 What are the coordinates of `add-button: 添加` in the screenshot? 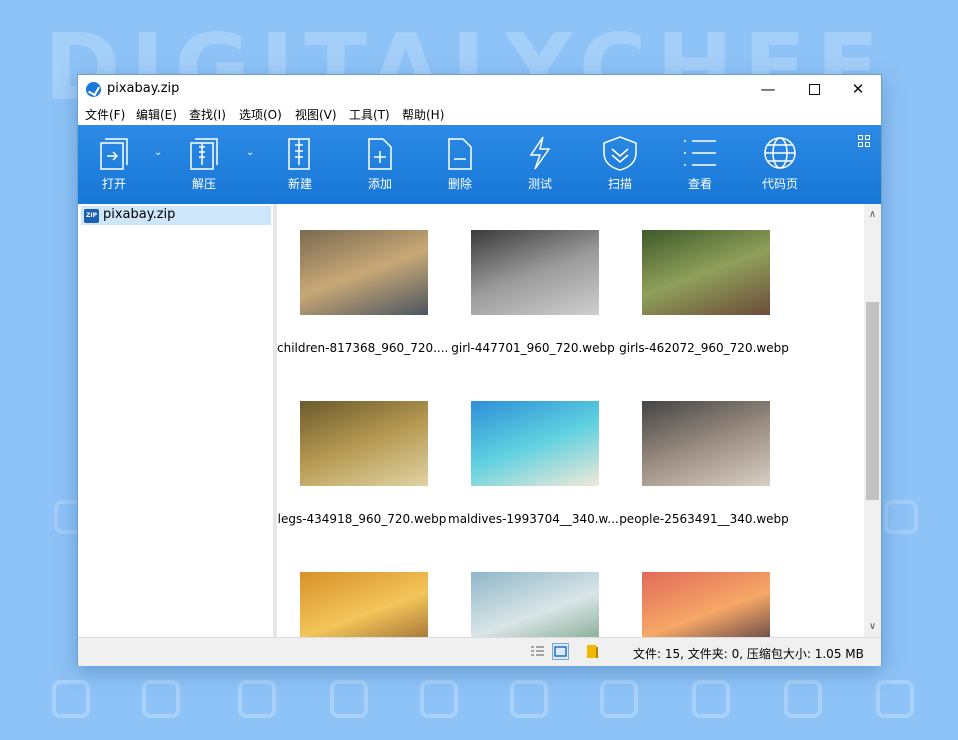 It's located at (380, 163).